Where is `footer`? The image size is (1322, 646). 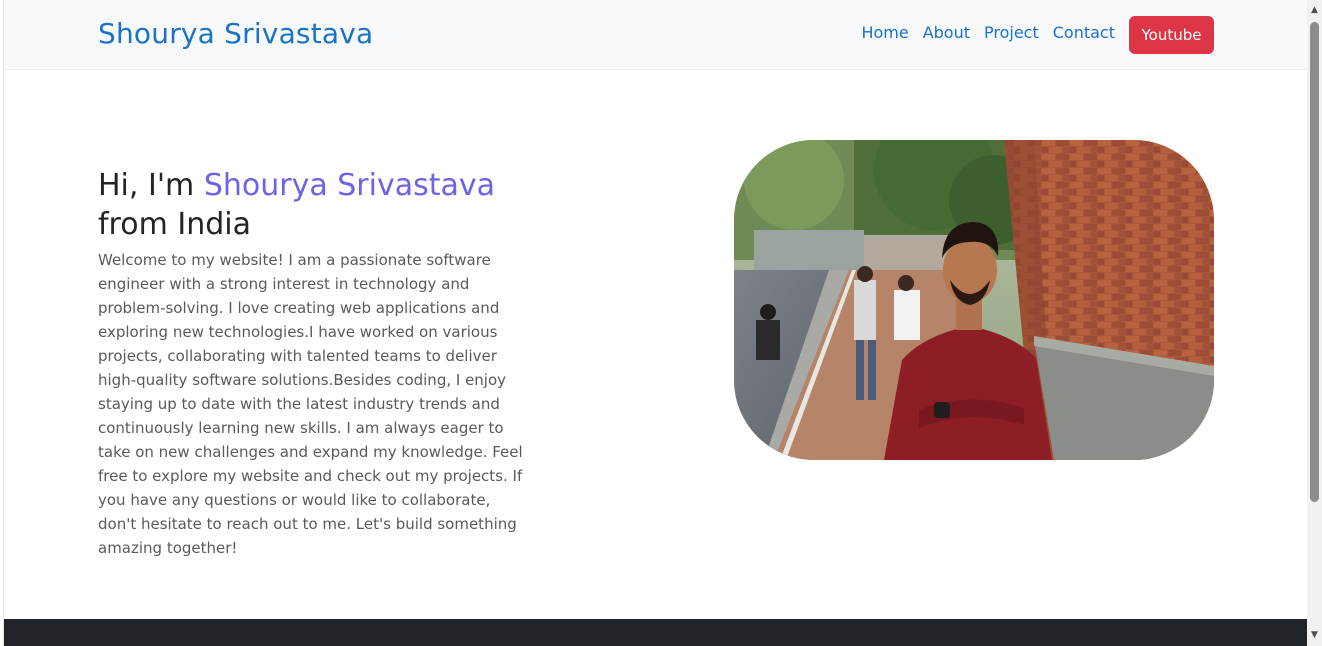 footer is located at coordinates (655, 632).